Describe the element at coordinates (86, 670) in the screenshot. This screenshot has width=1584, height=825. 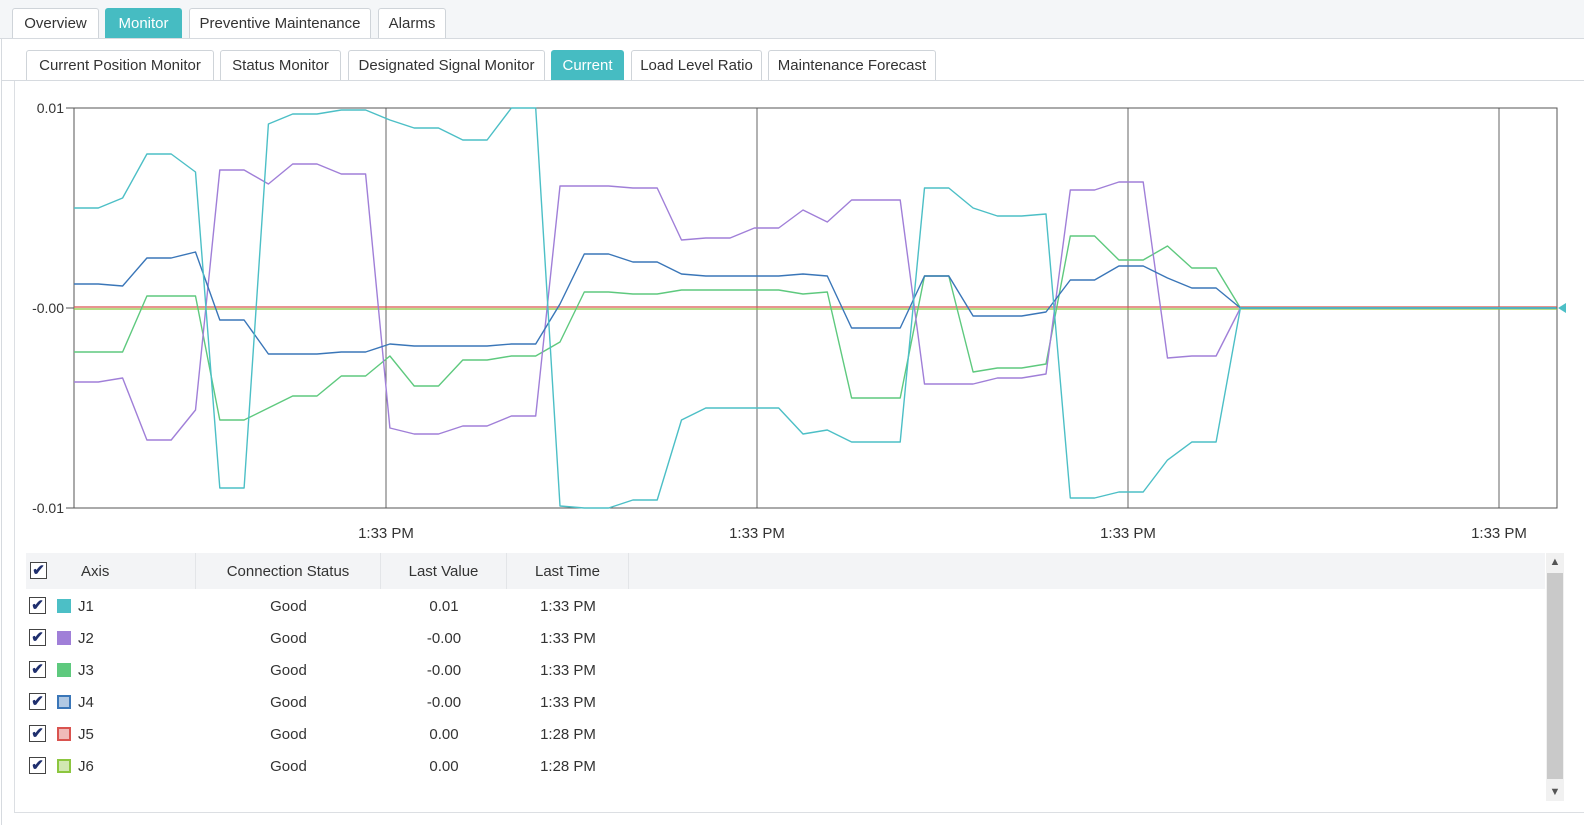
I see `axis-name: J3` at that location.